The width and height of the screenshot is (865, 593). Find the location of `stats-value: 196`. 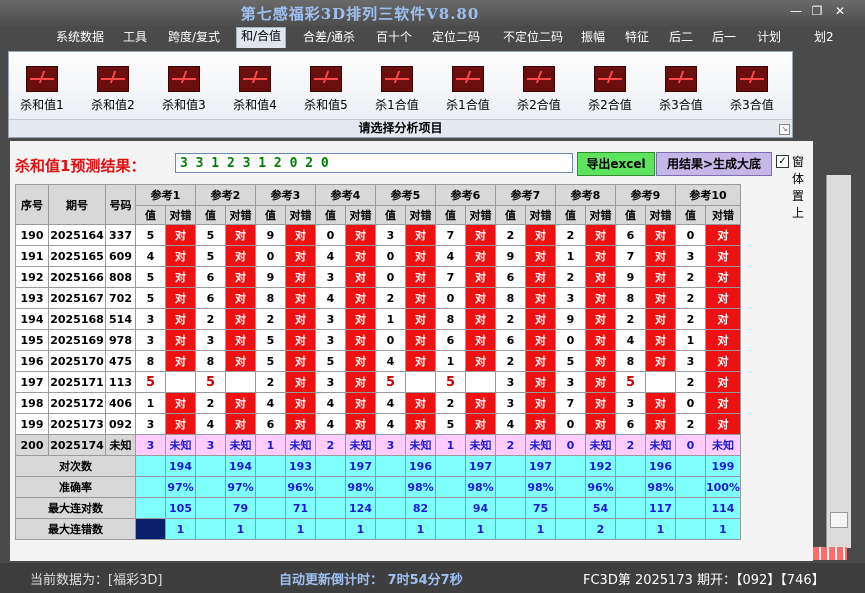

stats-value: 196 is located at coordinates (660, 466).